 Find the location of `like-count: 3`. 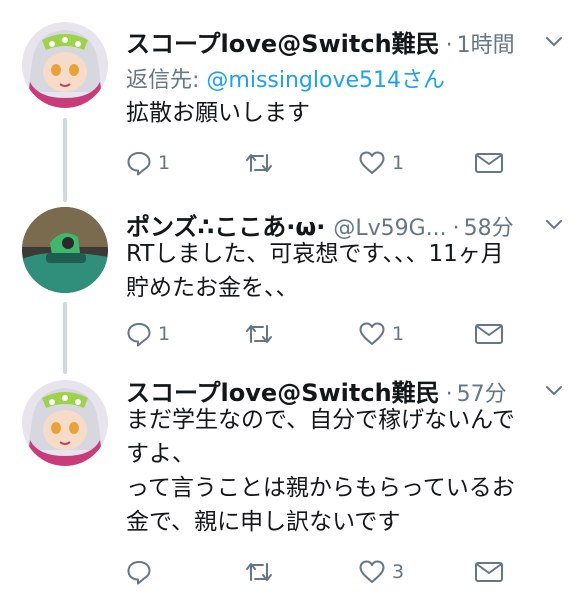

like-count: 3 is located at coordinates (398, 572).